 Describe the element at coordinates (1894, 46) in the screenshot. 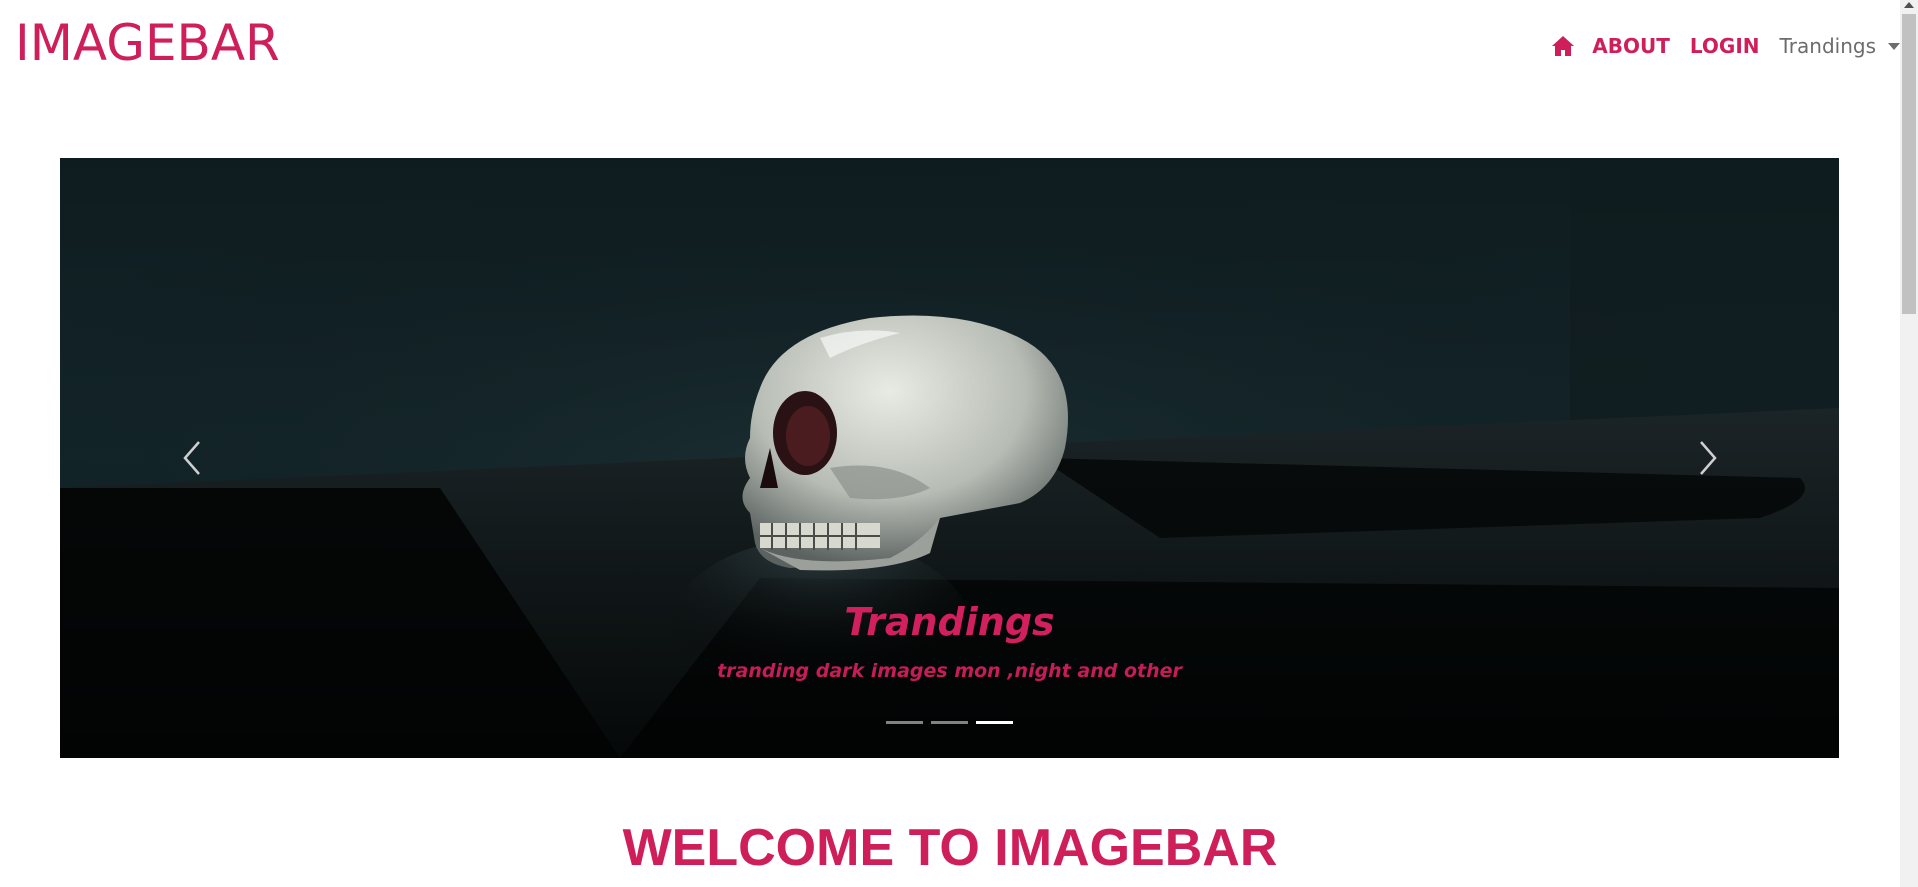

I see `caret-down-icon` at that location.